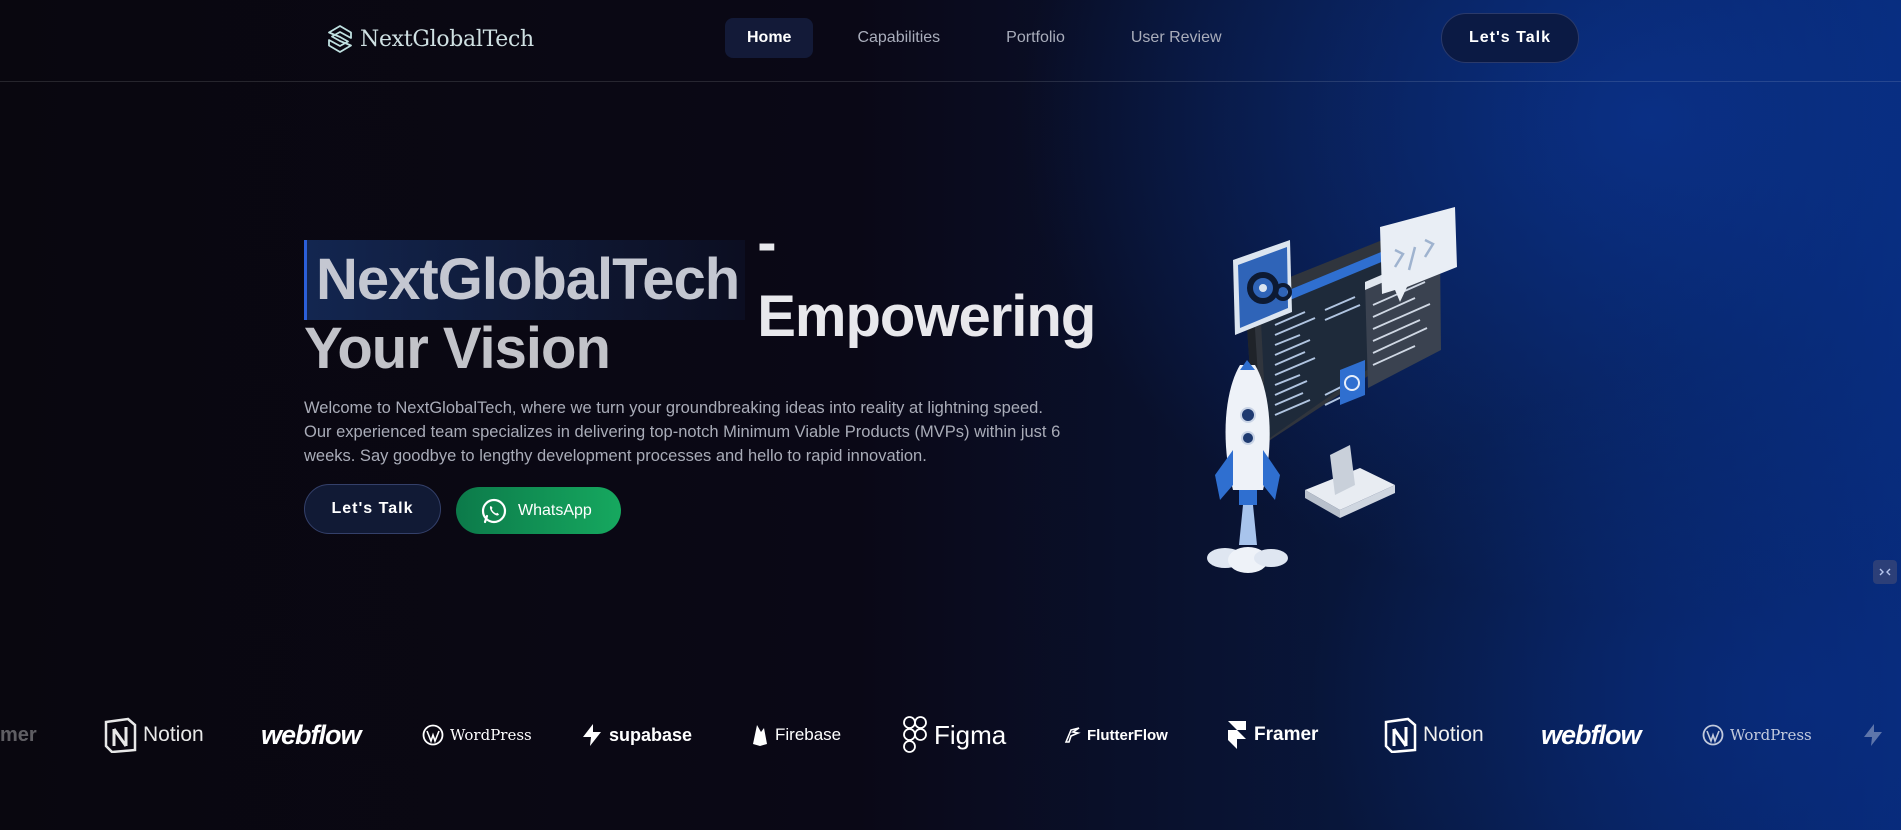 The width and height of the screenshot is (1901, 830). I want to click on chat-icon, so click(1885, 572).